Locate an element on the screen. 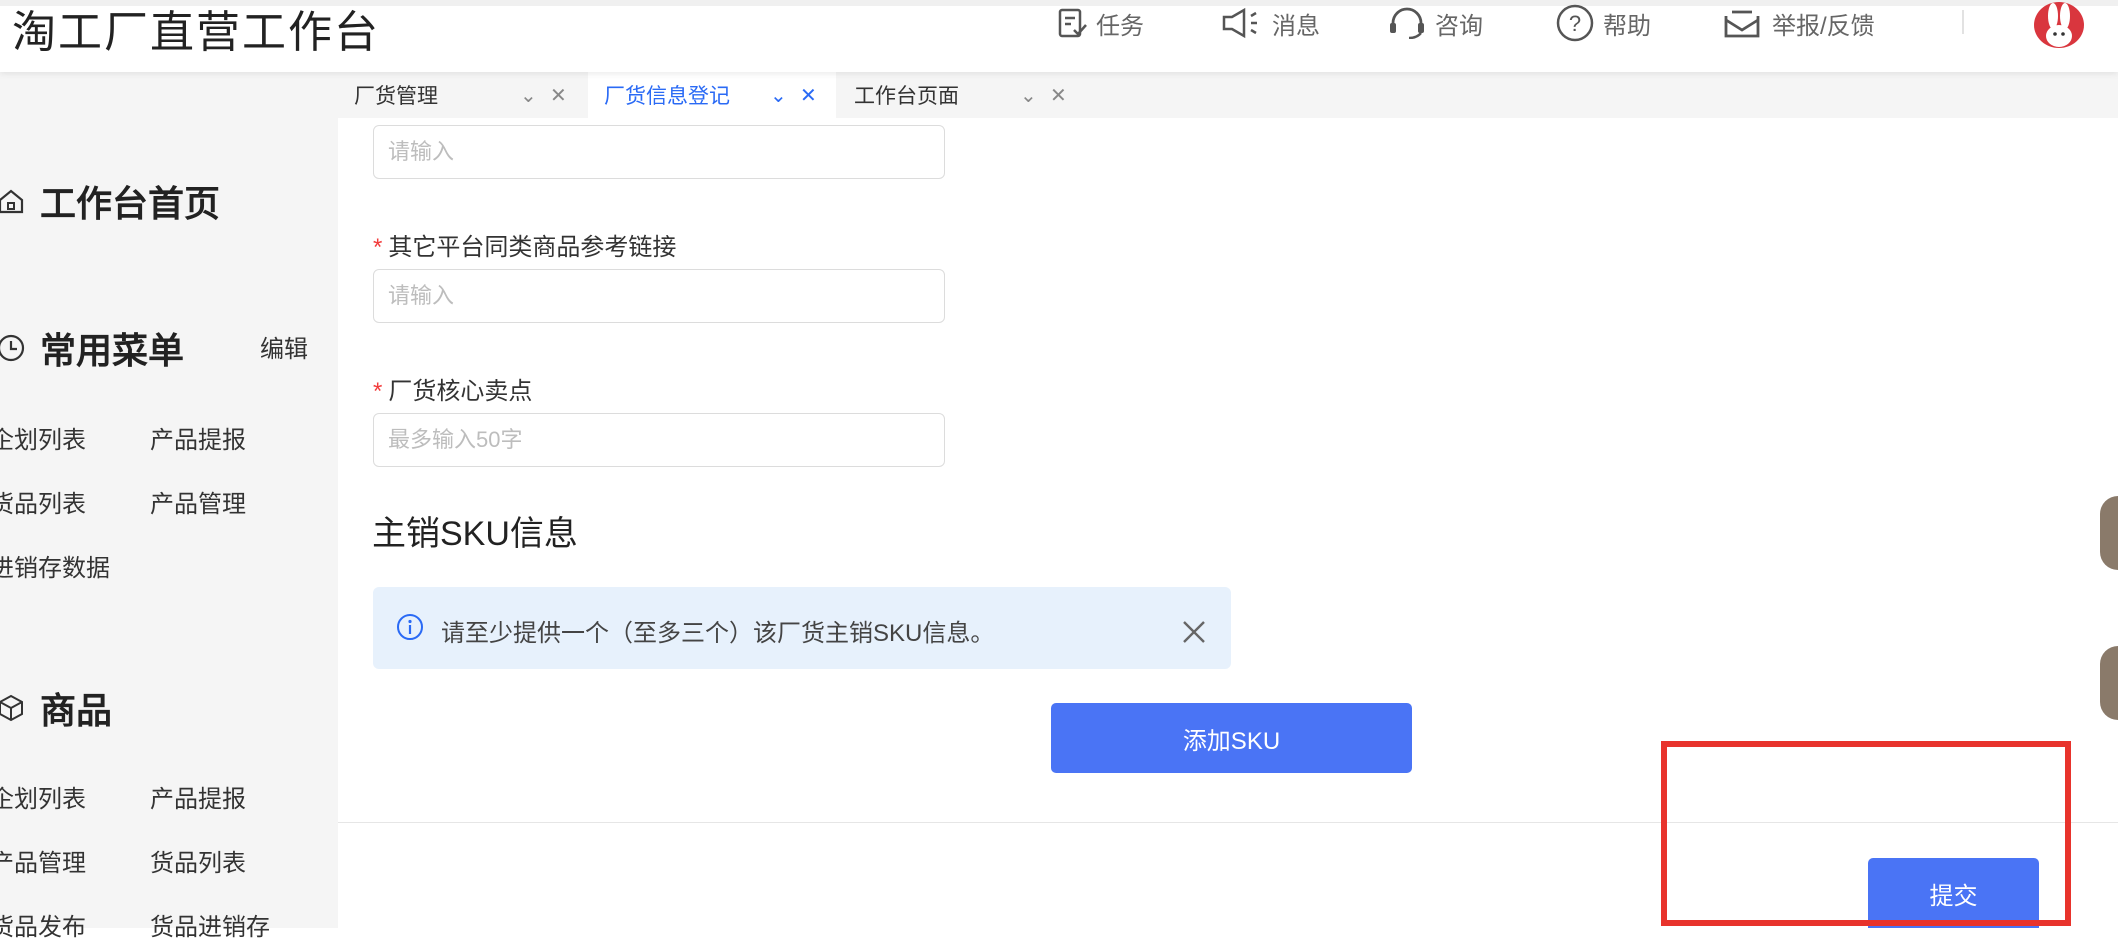 The image size is (2118, 942). sidebar-item-goods-goods-list: 货品列表 is located at coordinates (198, 860).